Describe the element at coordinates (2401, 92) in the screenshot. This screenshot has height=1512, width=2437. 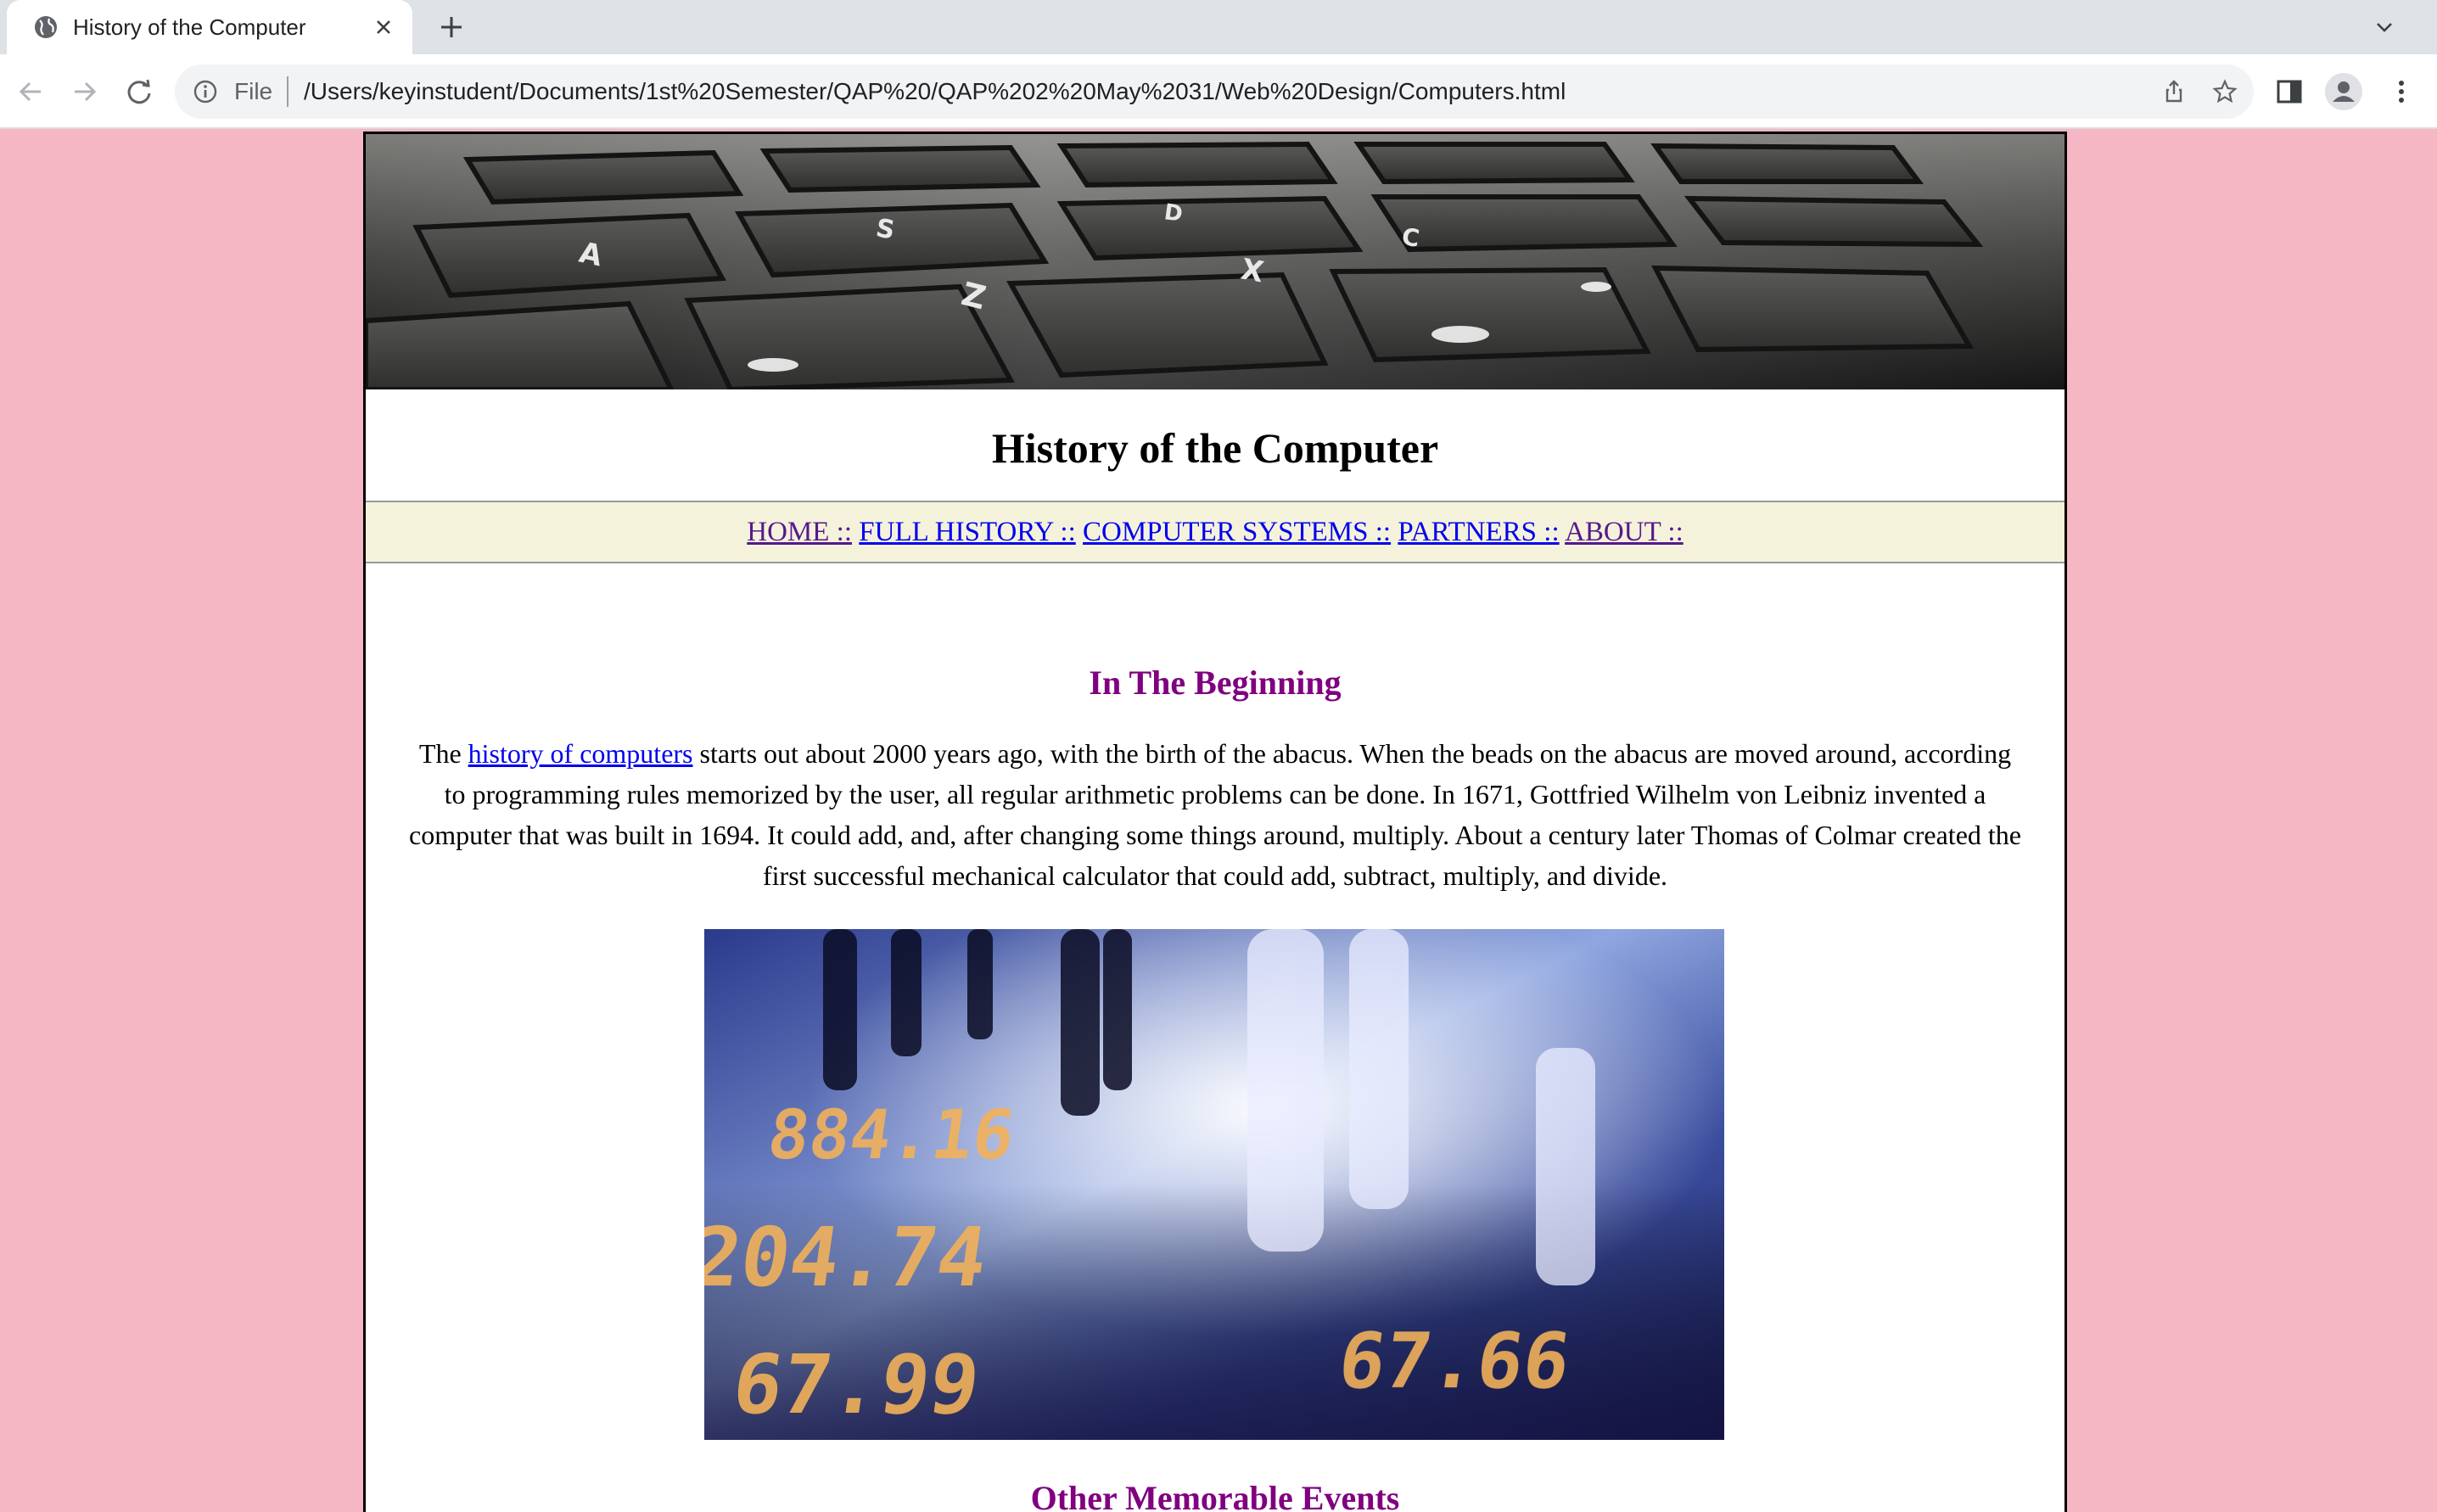
I see `more-menu-icon` at that location.